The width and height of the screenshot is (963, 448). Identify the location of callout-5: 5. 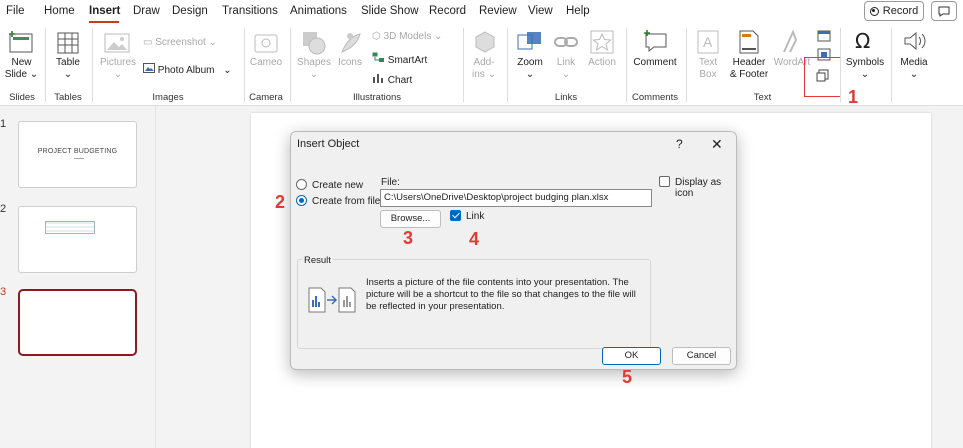
(627, 377).